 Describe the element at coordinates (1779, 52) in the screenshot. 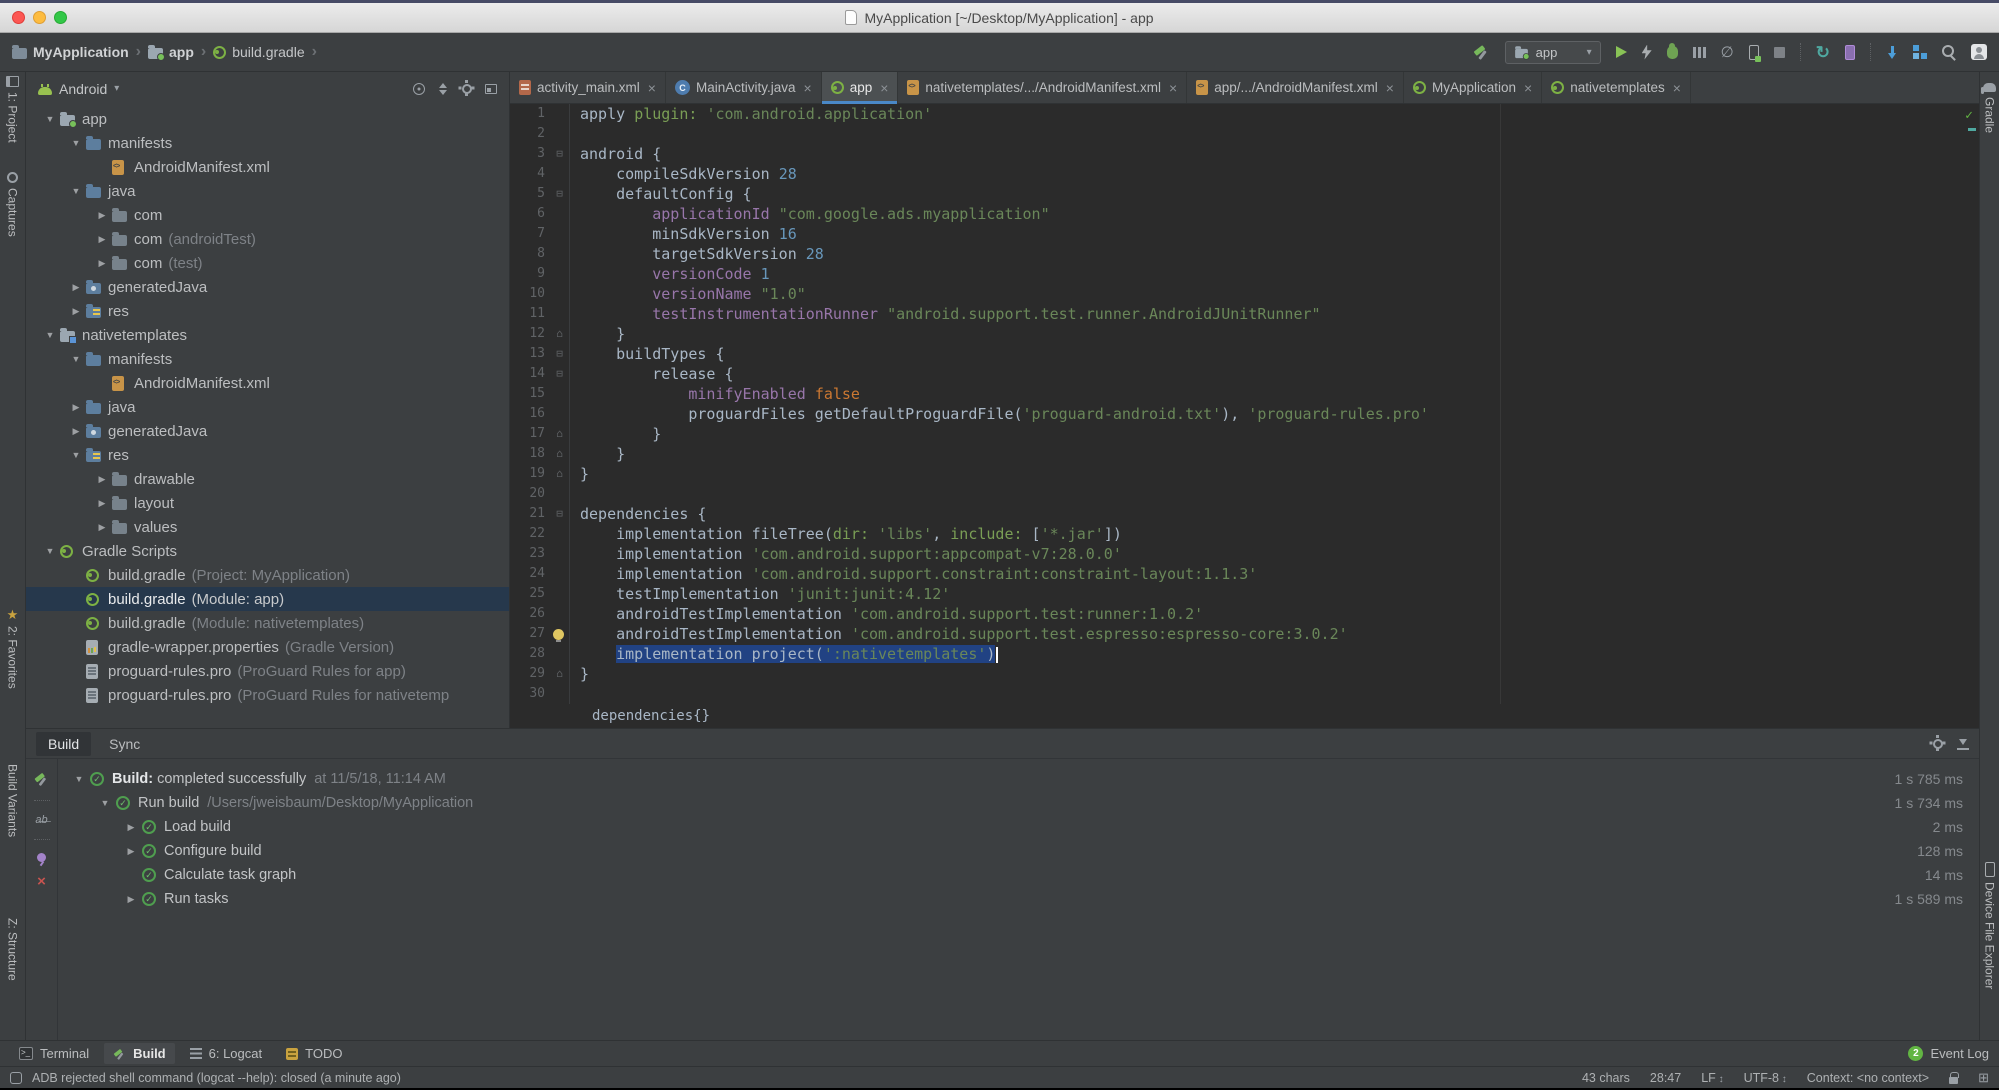

I see `stop-button` at that location.